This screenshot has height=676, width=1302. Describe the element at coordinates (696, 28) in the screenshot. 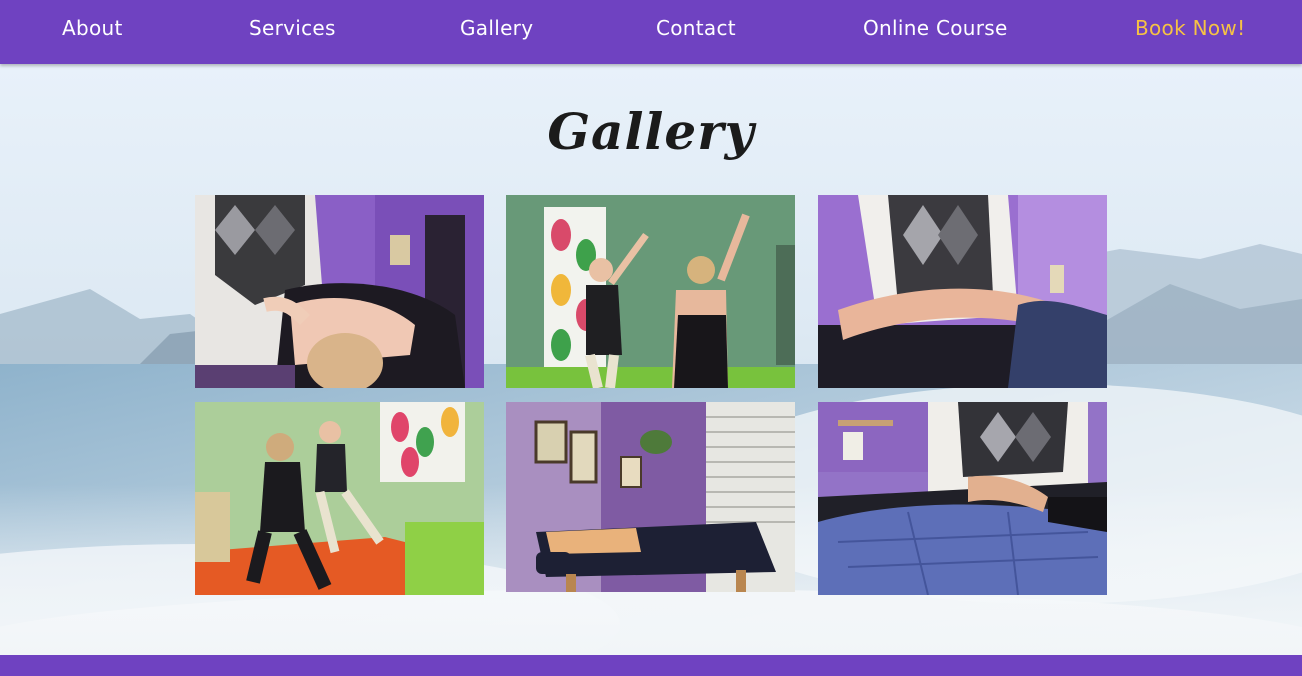

I see `nav-contact: Contact` at that location.